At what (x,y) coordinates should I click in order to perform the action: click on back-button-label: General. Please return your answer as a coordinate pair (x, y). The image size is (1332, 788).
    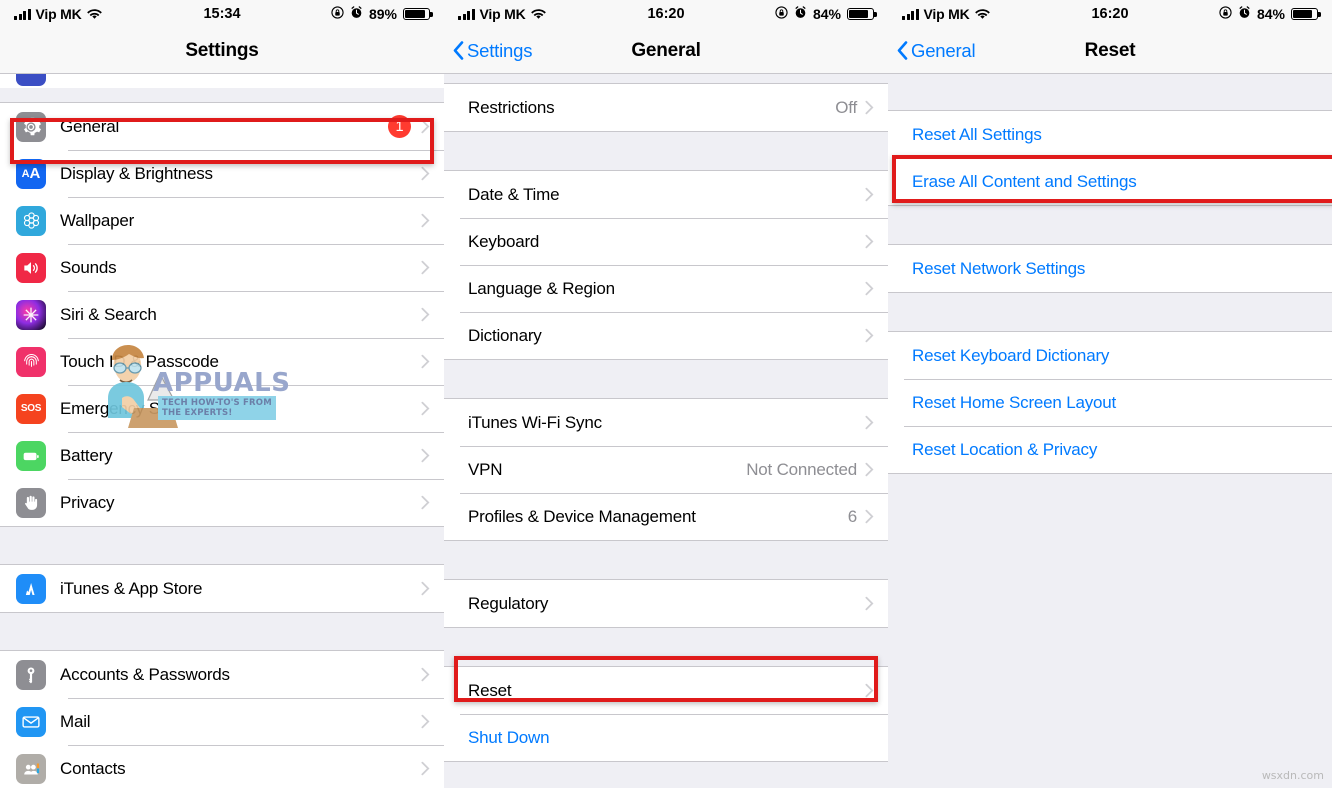
    Looking at the image, I should click on (943, 50).